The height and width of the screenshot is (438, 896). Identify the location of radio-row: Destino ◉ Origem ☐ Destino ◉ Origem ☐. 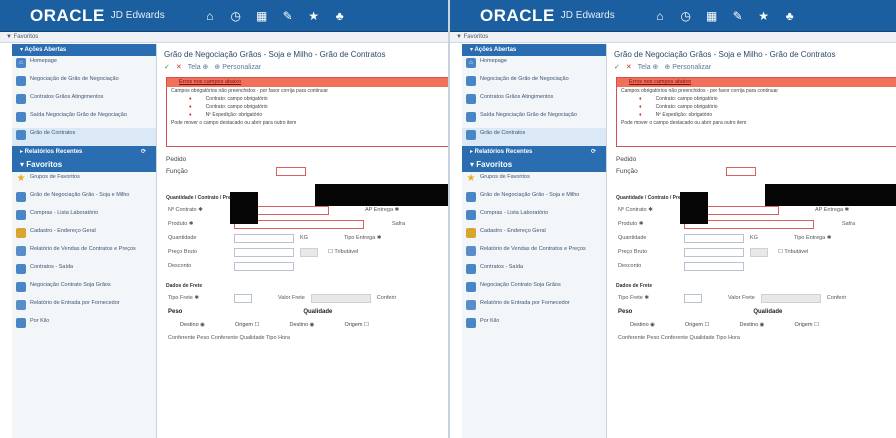
(763, 325).